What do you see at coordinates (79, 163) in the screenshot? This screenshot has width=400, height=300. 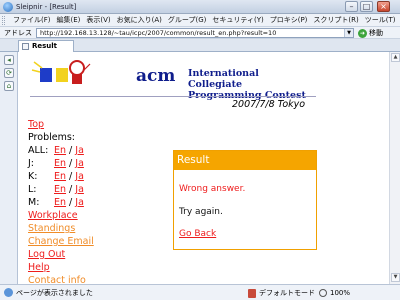 I see `problem-j-ja-link: Ja` at bounding box center [79, 163].